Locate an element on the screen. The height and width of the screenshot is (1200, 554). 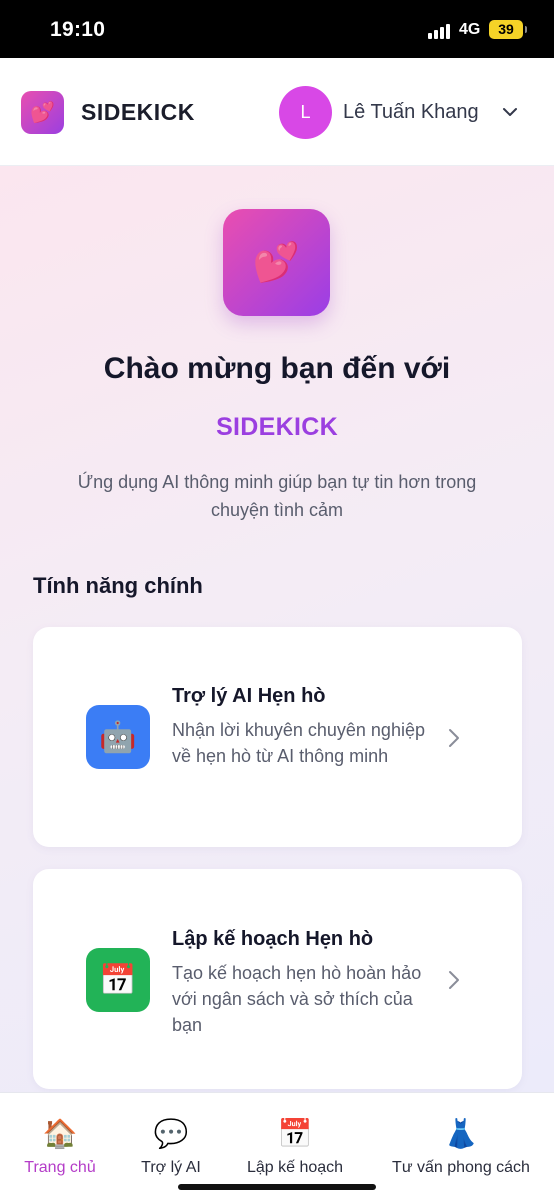
signal-icon is located at coordinates (440, 31).